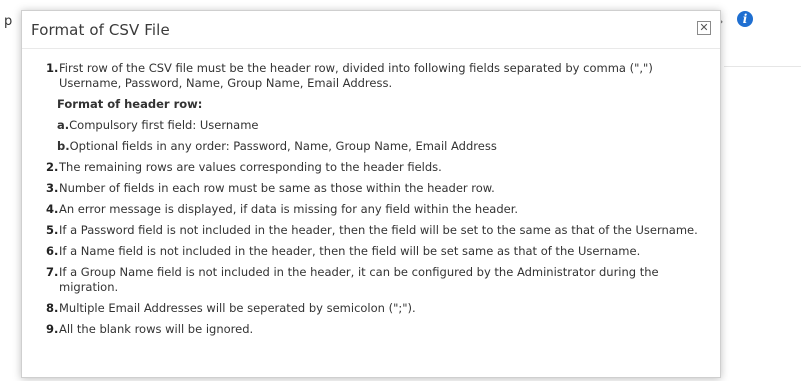 The height and width of the screenshot is (381, 801). Describe the element at coordinates (704, 28) in the screenshot. I see `close-icon: ✕` at that location.